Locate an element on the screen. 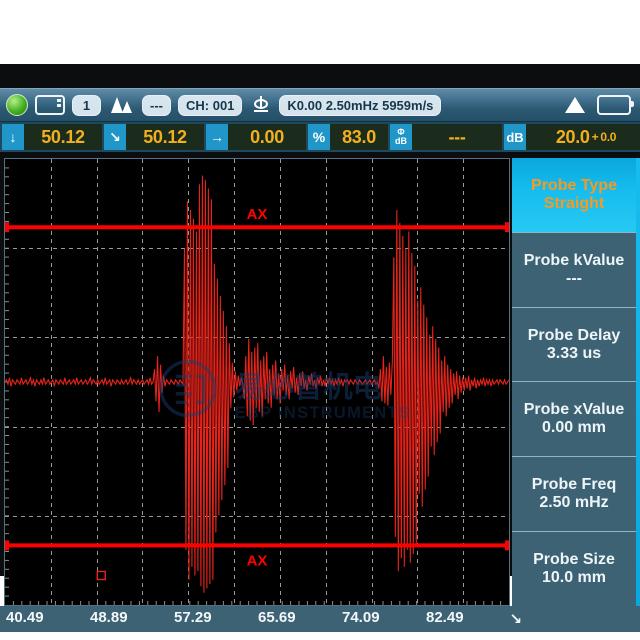 This screenshot has width=640, height=640. sidebar-item-probe-size: Probe Size 10.0 mm is located at coordinates (574, 569).